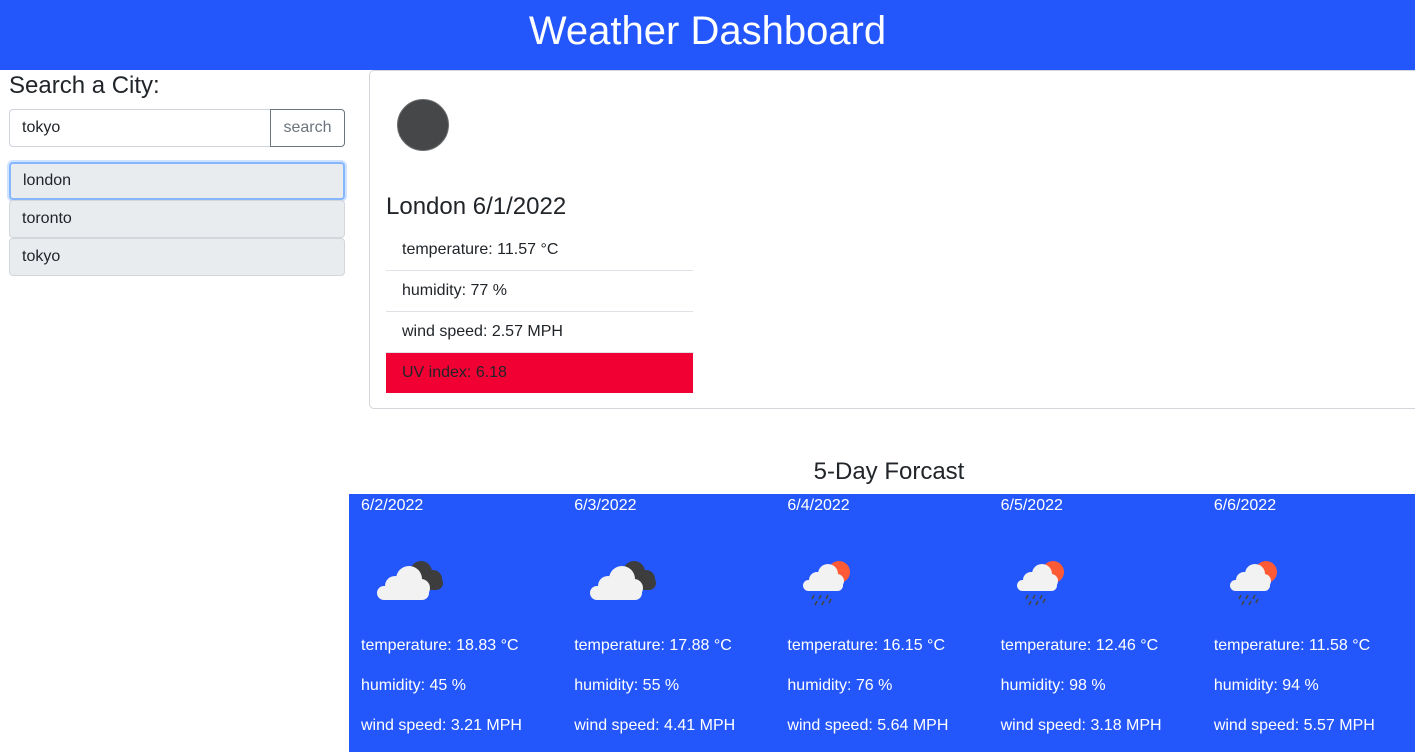 Image resolution: width=1415 pixels, height=752 pixels. What do you see at coordinates (818, 505) in the screenshot?
I see `forecast-date: 6/4/2022` at bounding box center [818, 505].